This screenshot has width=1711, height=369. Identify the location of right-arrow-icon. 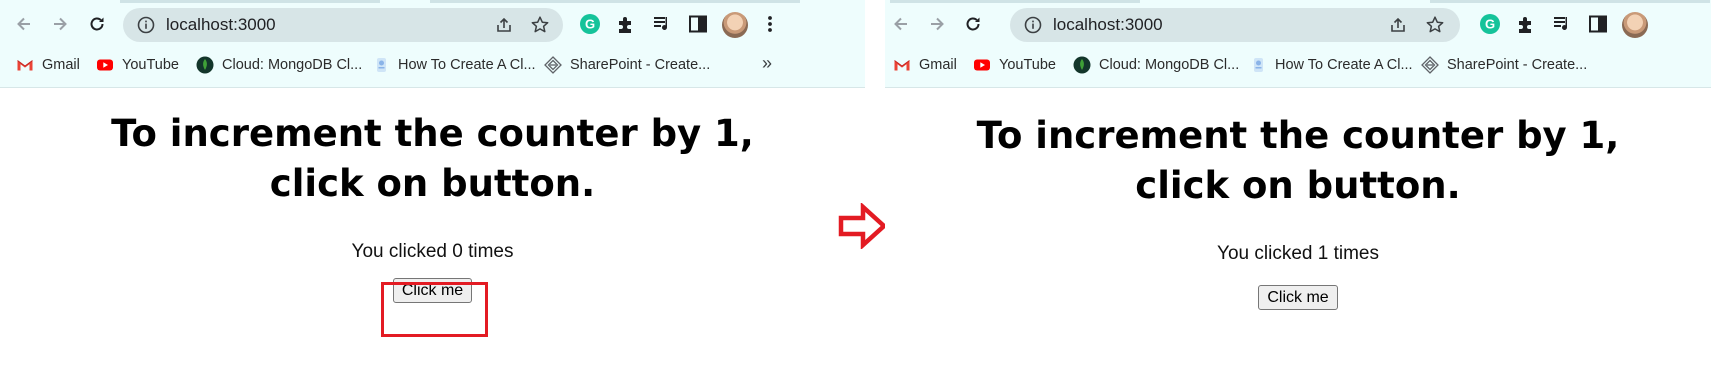
(863, 226).